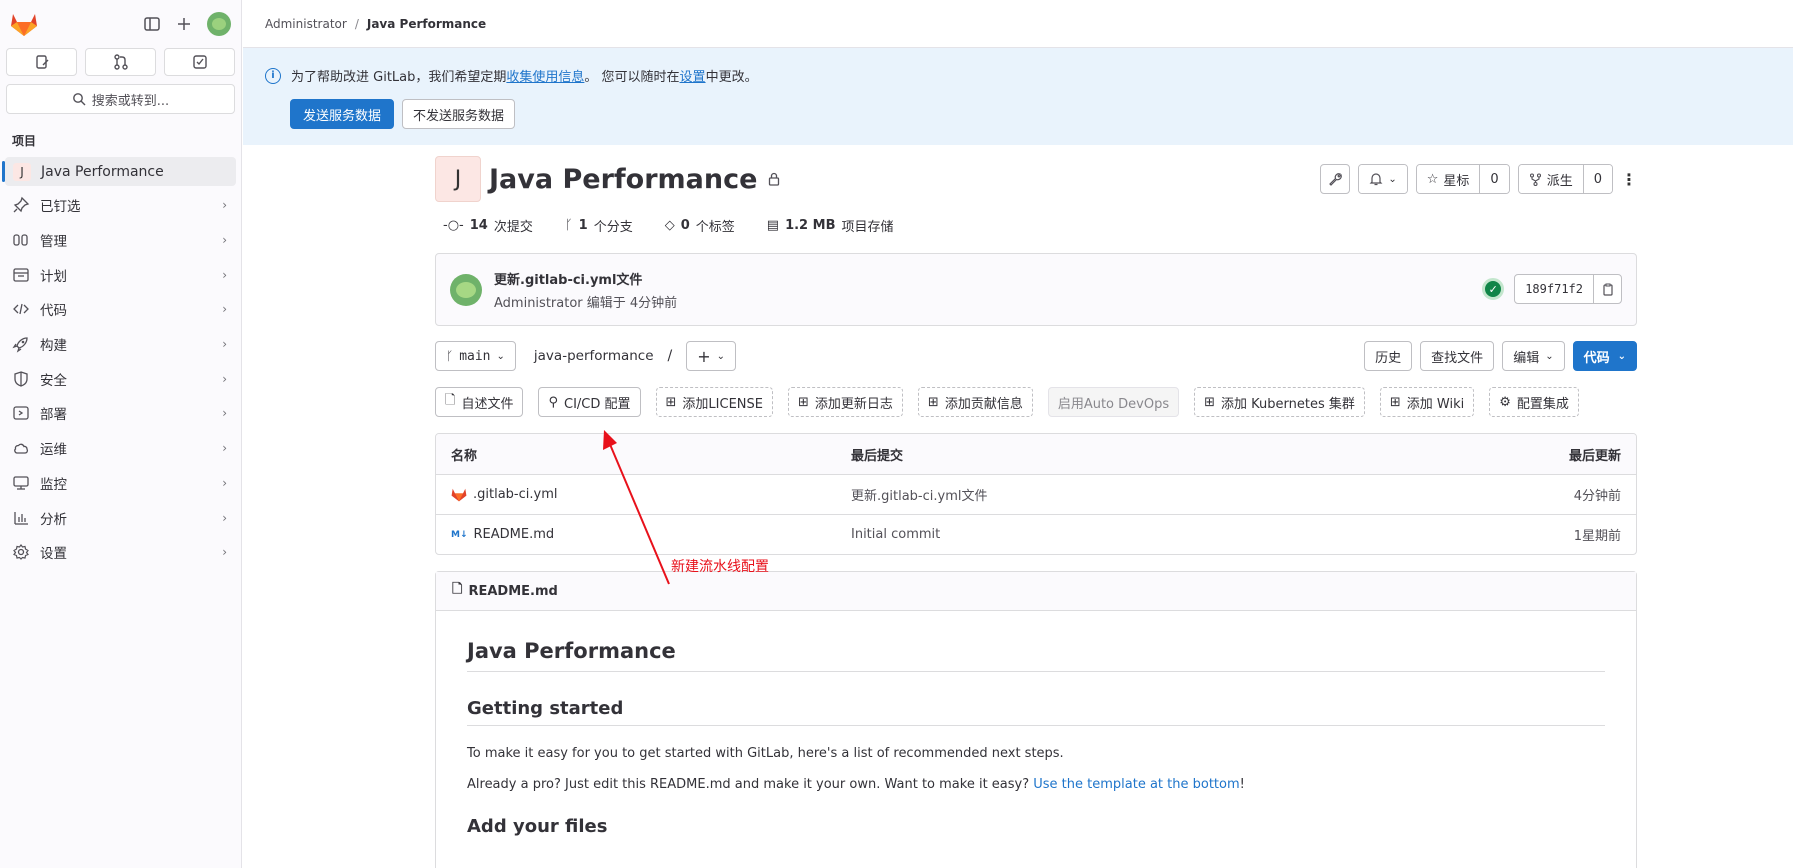  What do you see at coordinates (459, 495) in the screenshot?
I see `gitlab-file-icon` at bounding box center [459, 495].